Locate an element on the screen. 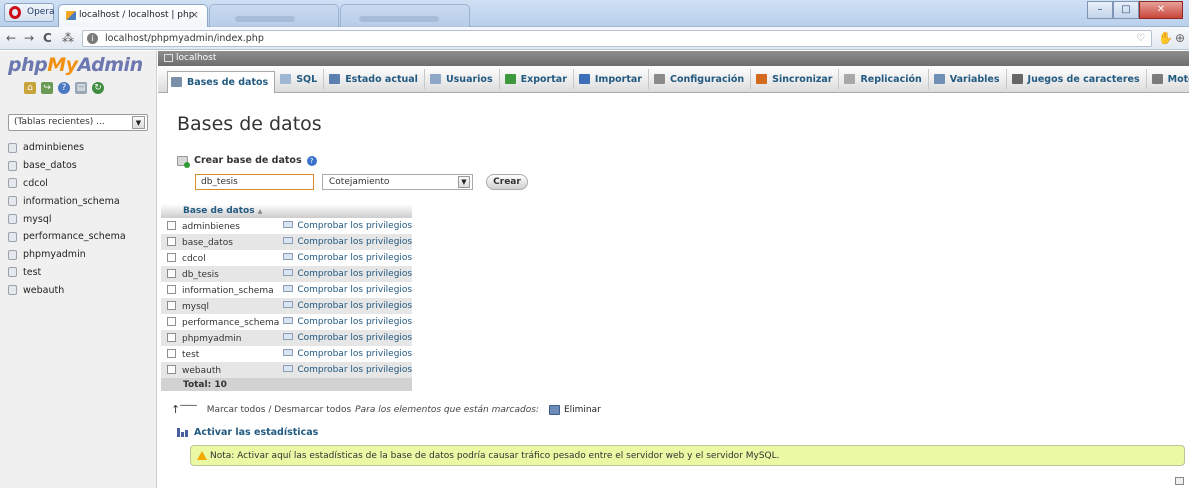  tab-variables: Variables is located at coordinates (969, 79).